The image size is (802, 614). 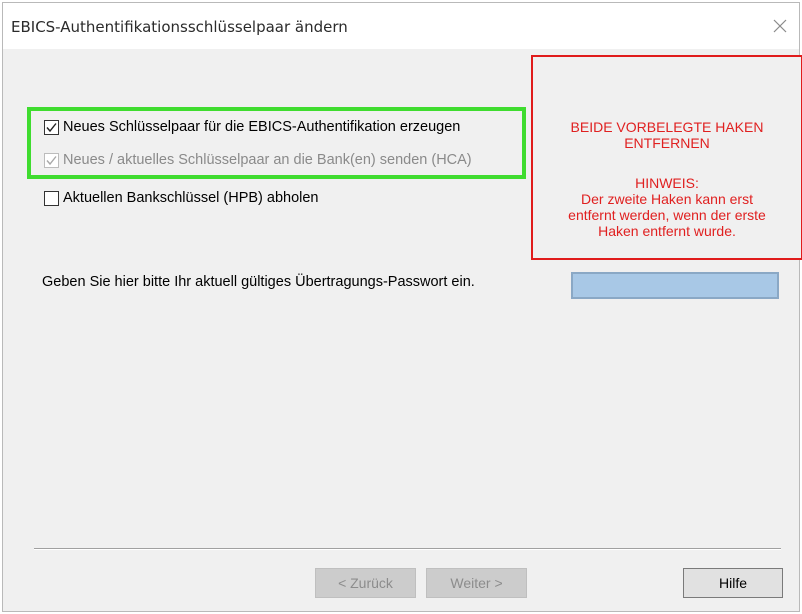 What do you see at coordinates (365, 583) in the screenshot?
I see `back-button: < Zurück` at bounding box center [365, 583].